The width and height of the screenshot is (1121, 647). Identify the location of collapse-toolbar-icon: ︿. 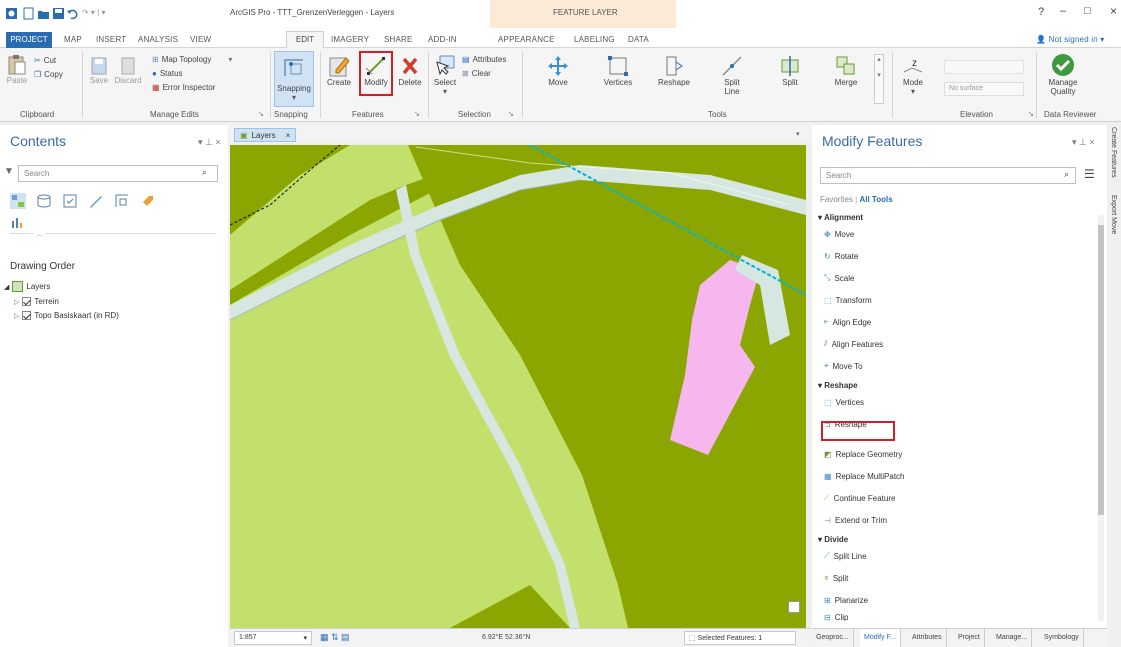
(39, 234).